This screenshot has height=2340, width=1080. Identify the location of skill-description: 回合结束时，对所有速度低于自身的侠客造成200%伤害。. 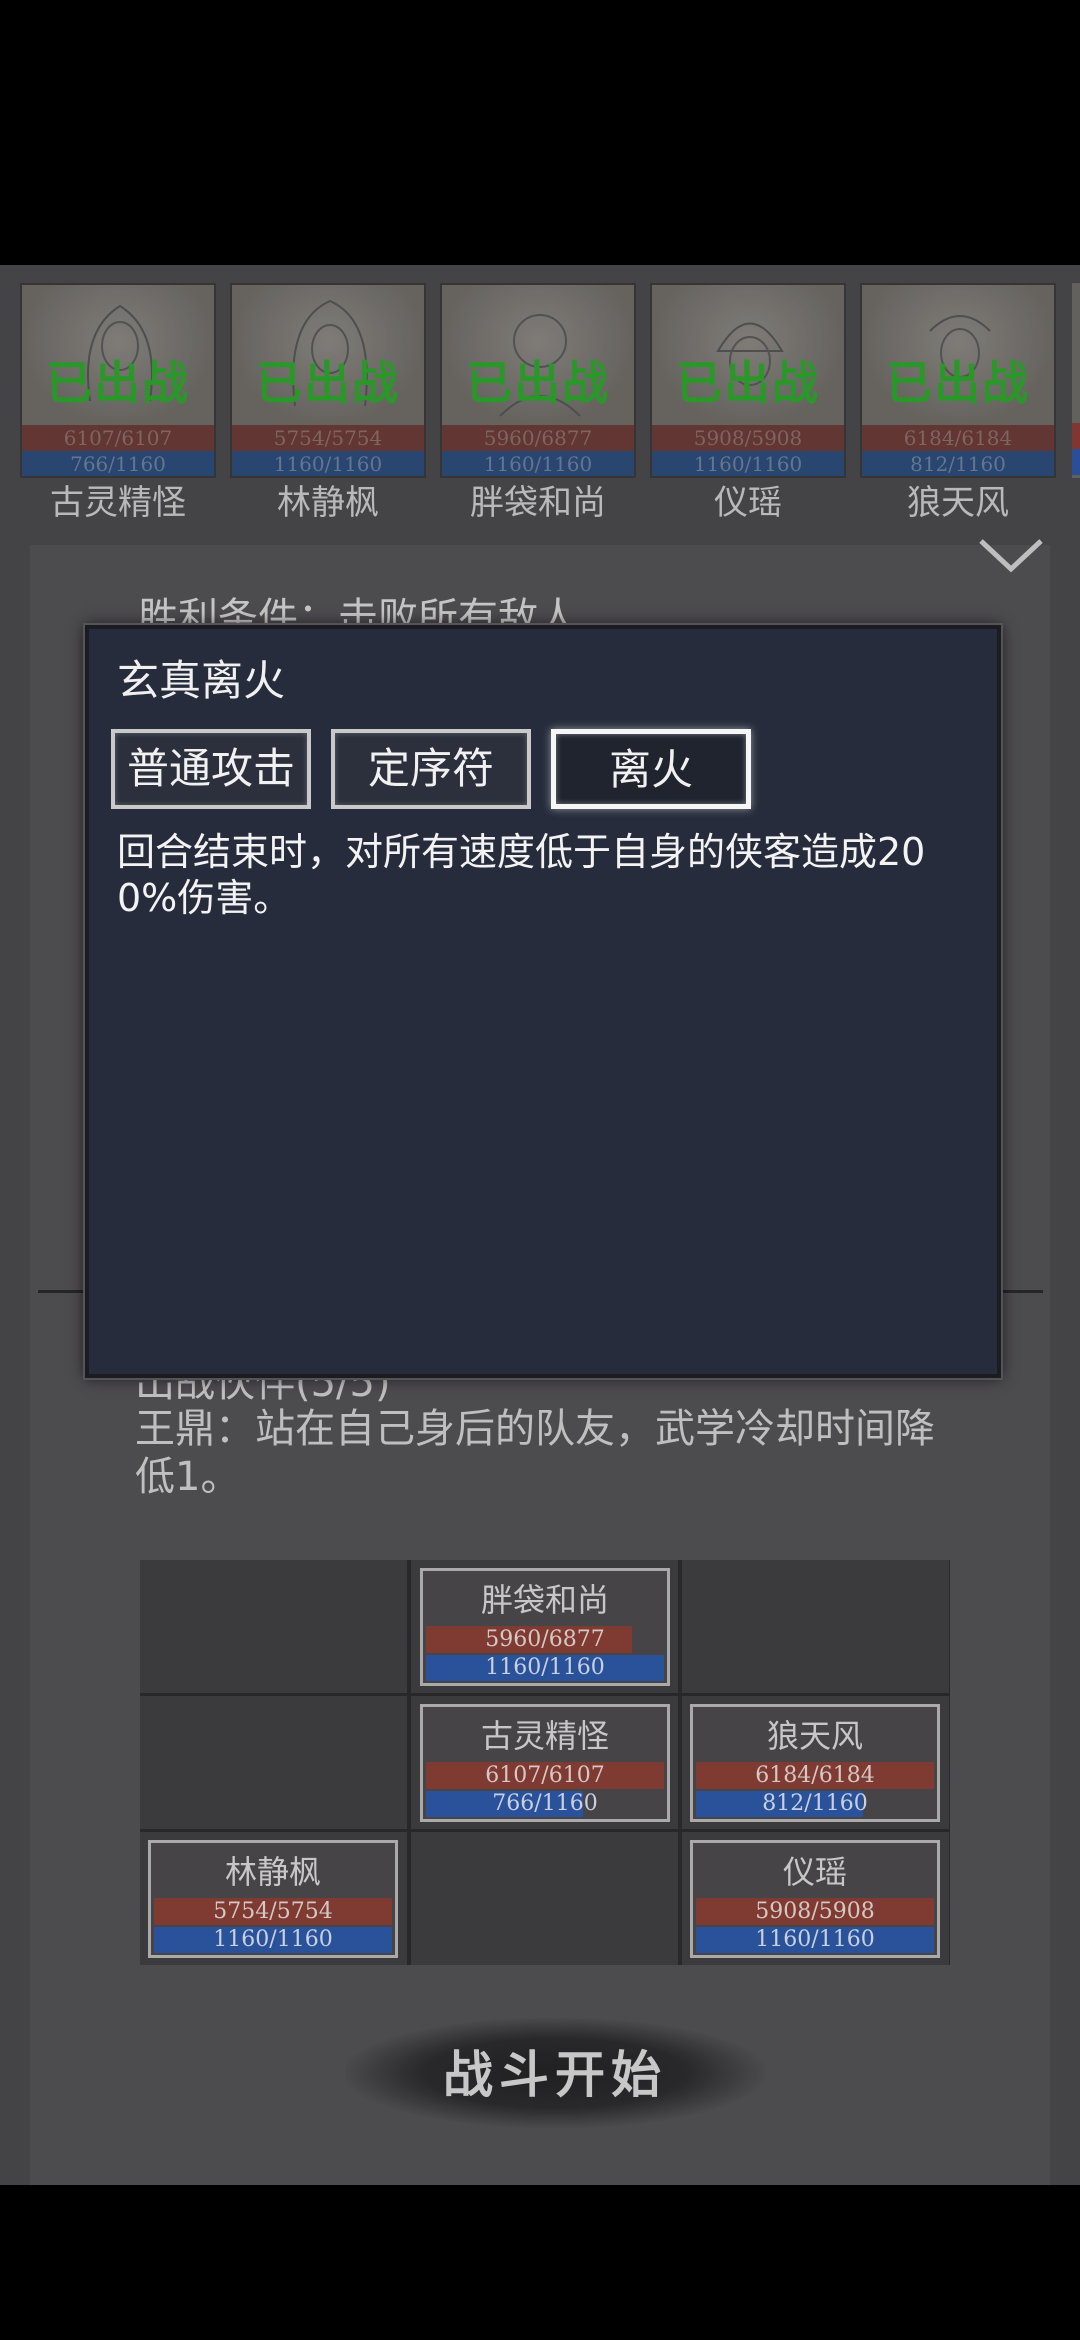
(521, 875).